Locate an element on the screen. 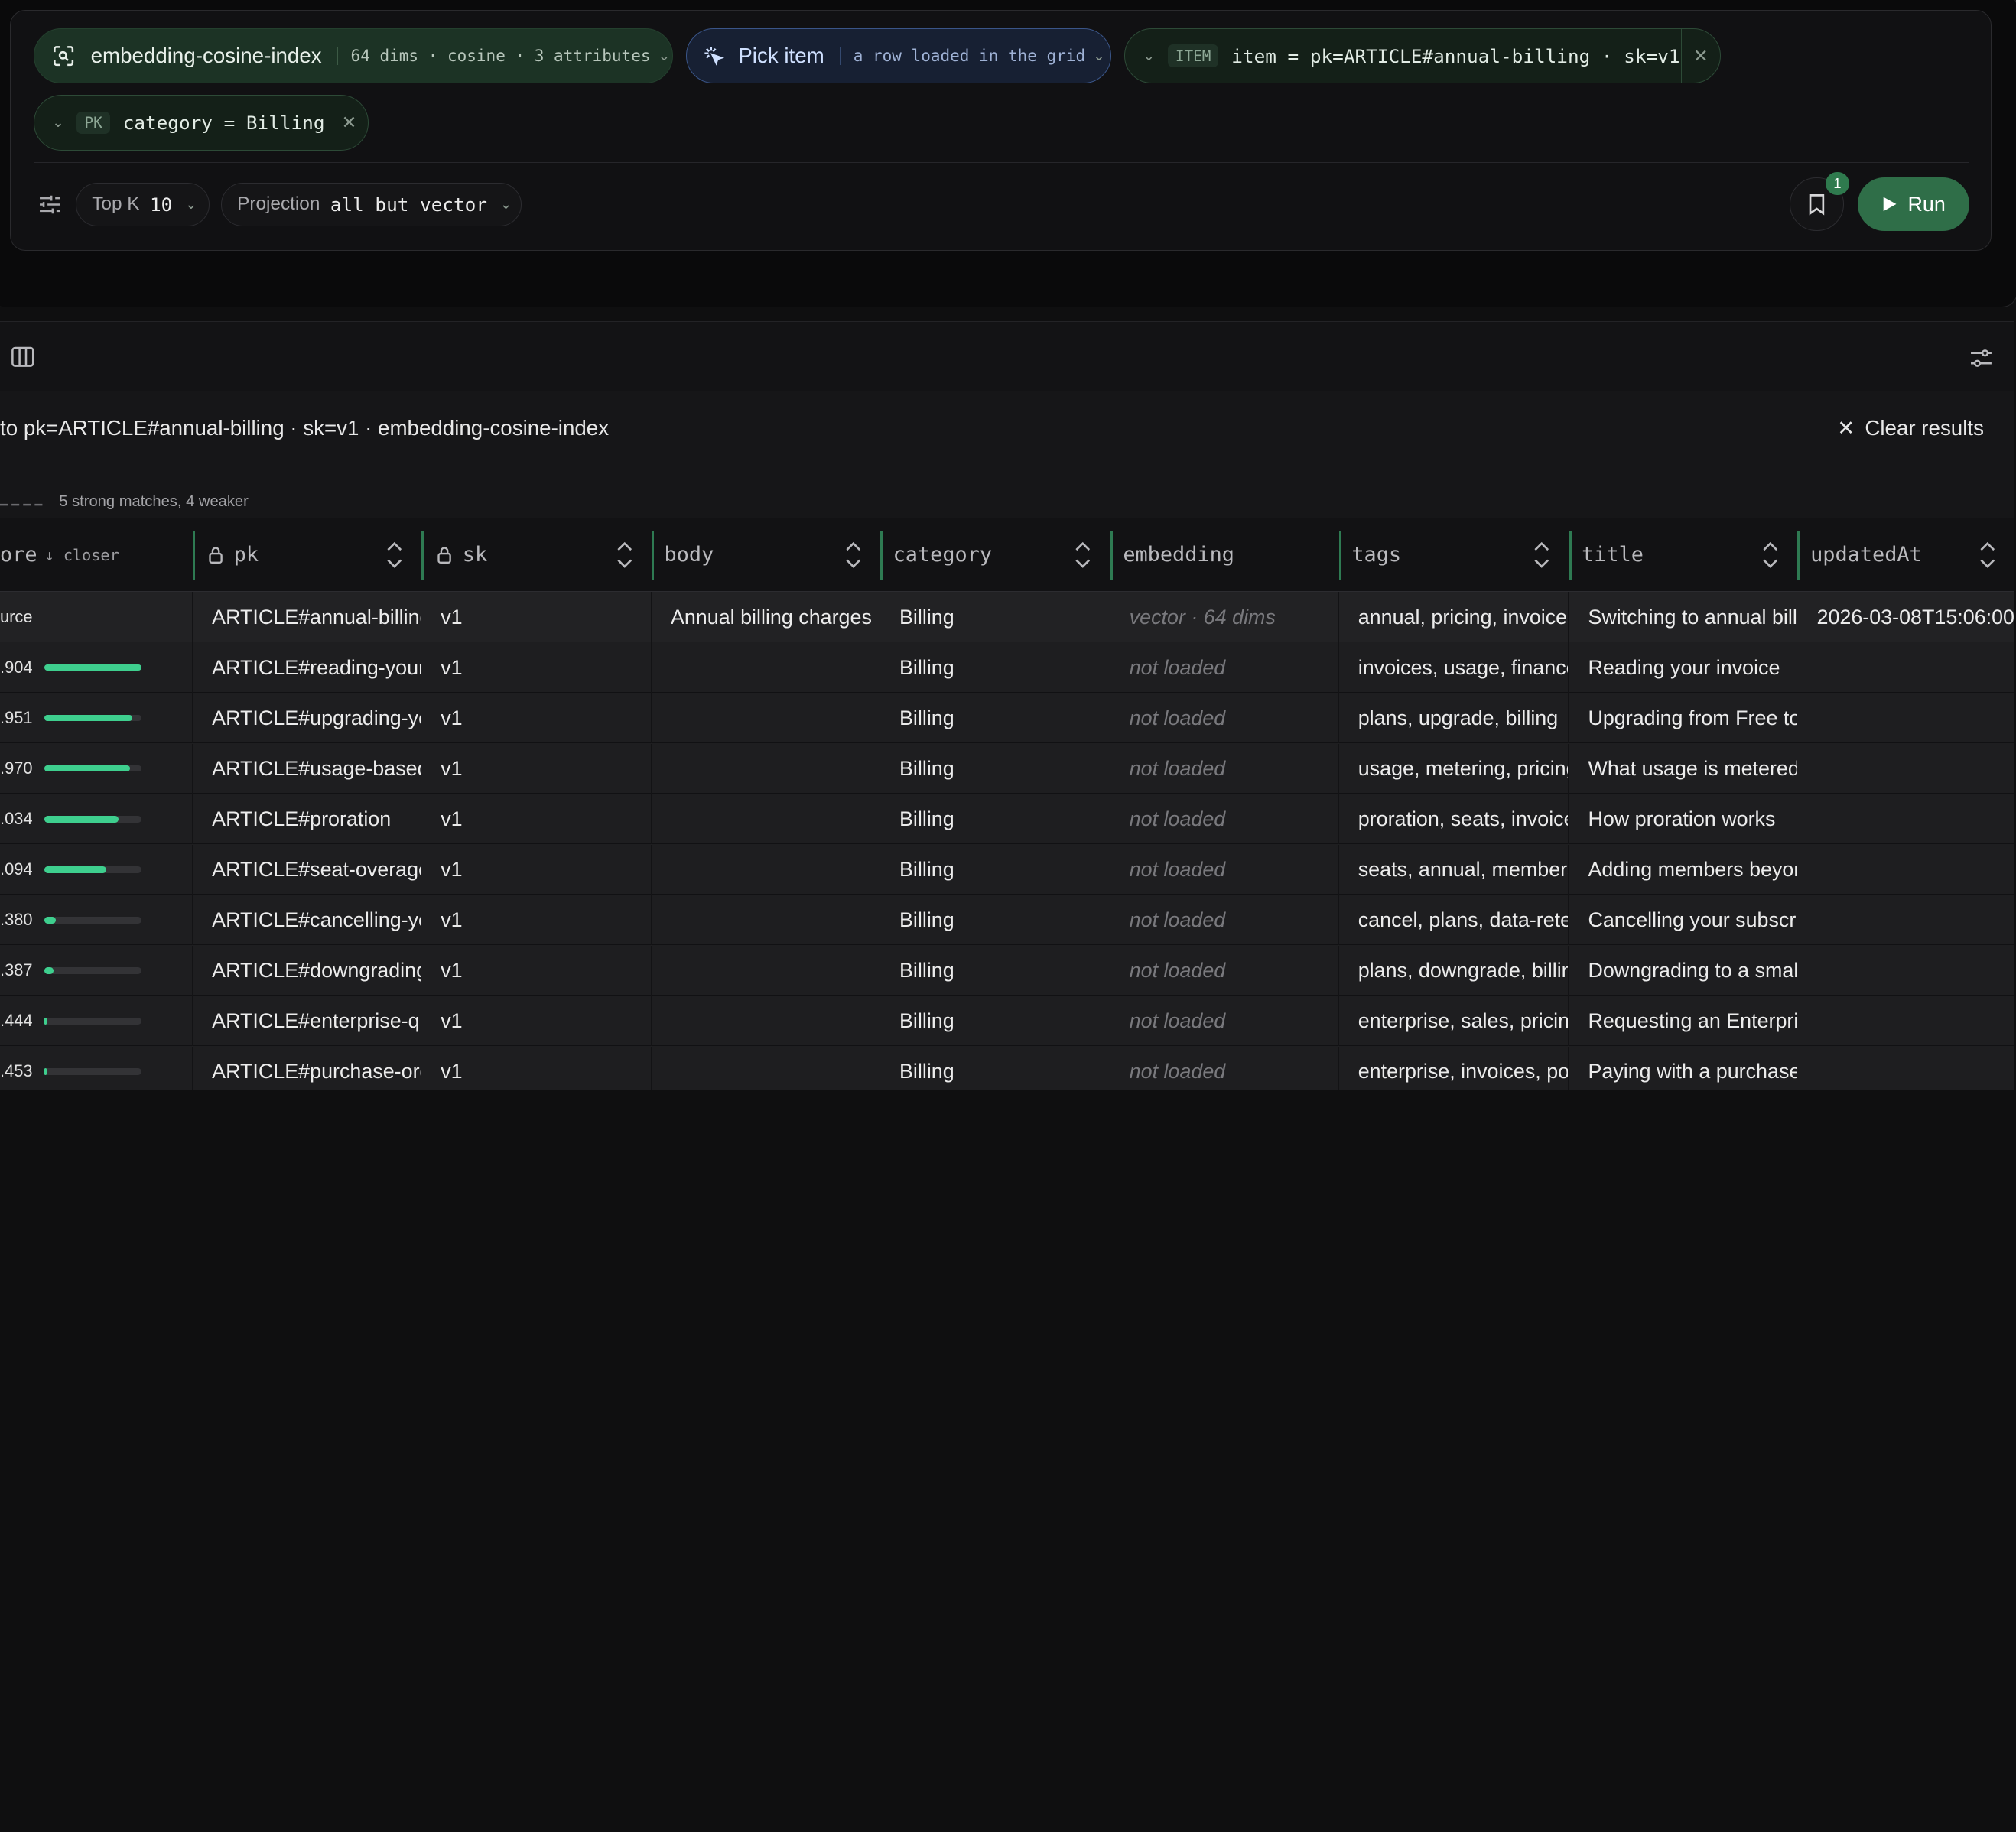 The image size is (2016, 1832). run-button: Run is located at coordinates (1914, 205).